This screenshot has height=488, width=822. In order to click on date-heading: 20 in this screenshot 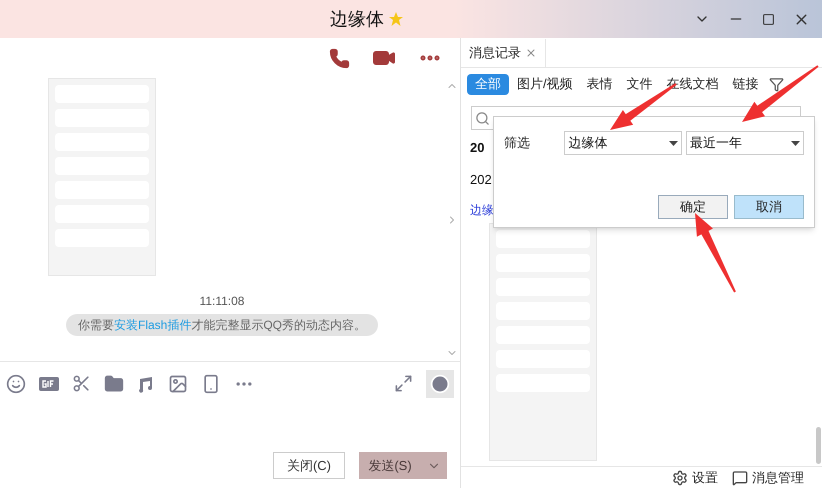, I will do `click(477, 148)`.